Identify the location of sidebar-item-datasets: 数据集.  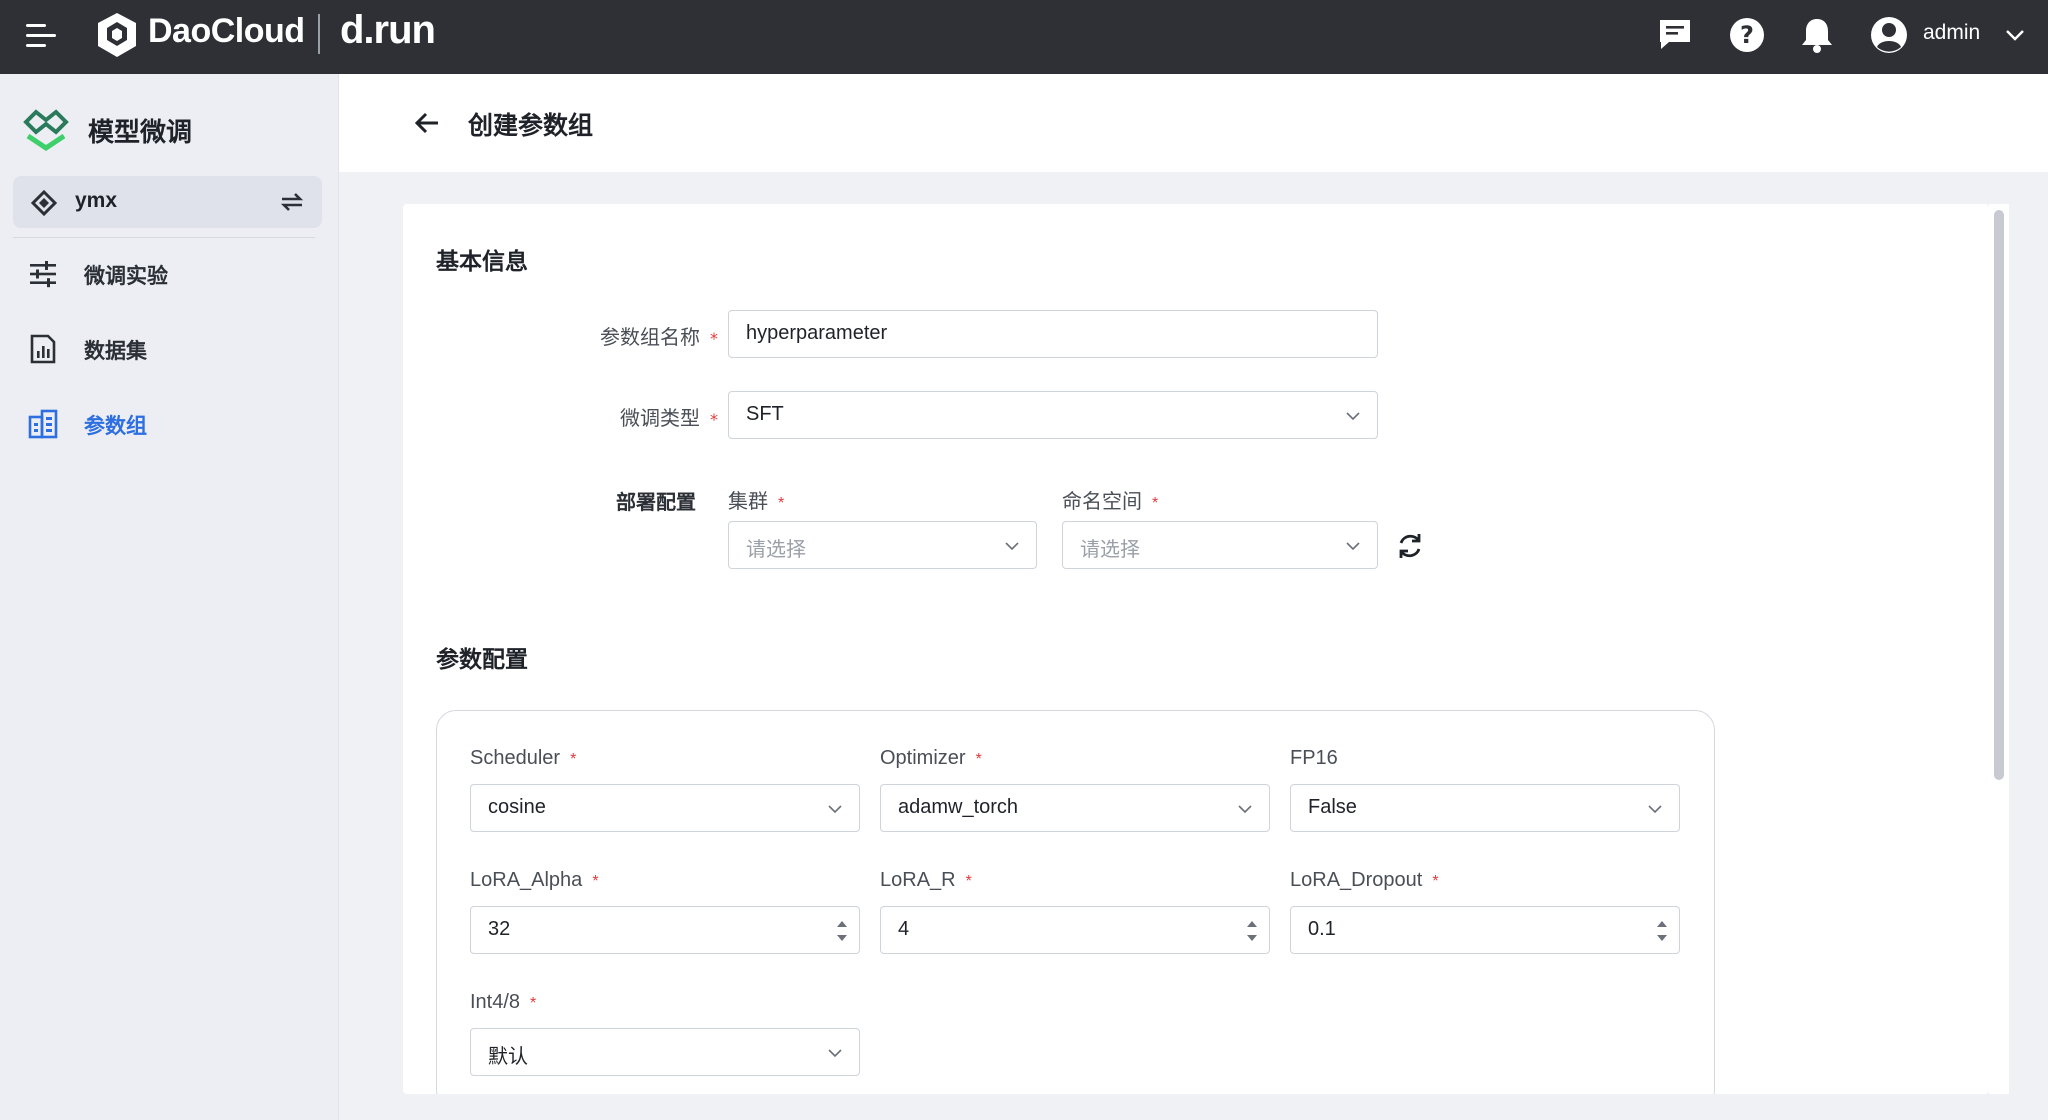
(169, 348).